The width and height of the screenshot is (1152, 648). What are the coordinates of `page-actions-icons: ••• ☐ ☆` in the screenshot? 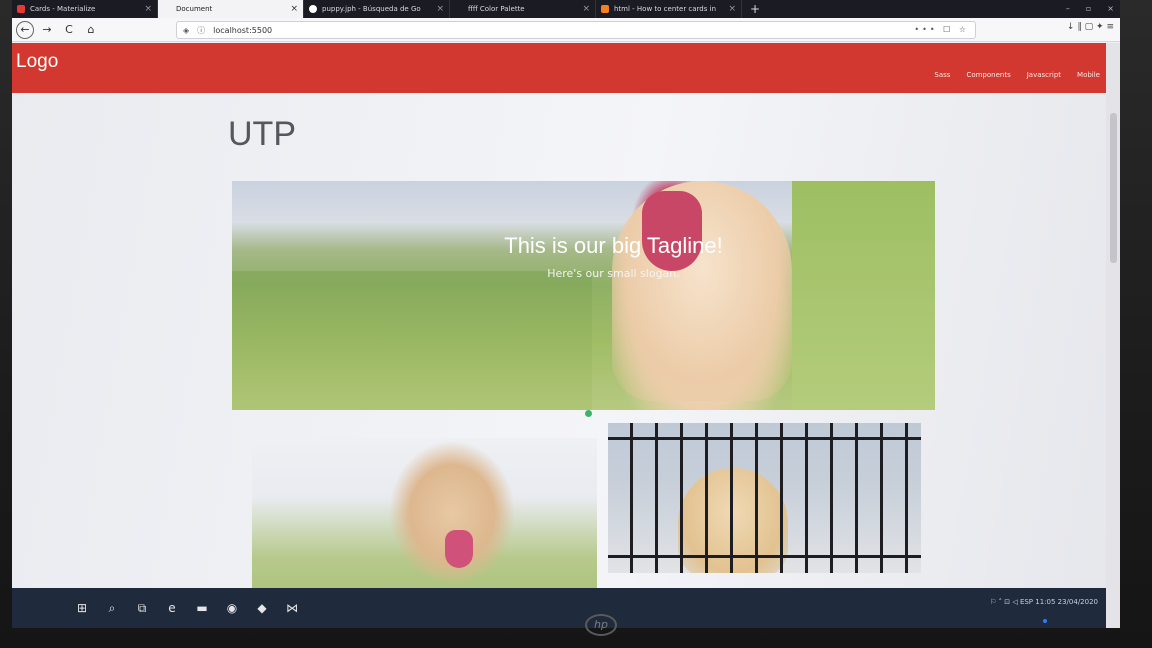 It's located at (941, 30).